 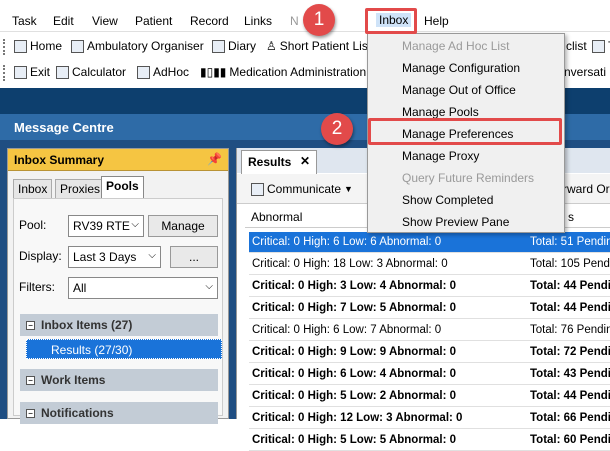 I want to click on total-cell: Total: 76 Pendin, so click(x=570, y=330).